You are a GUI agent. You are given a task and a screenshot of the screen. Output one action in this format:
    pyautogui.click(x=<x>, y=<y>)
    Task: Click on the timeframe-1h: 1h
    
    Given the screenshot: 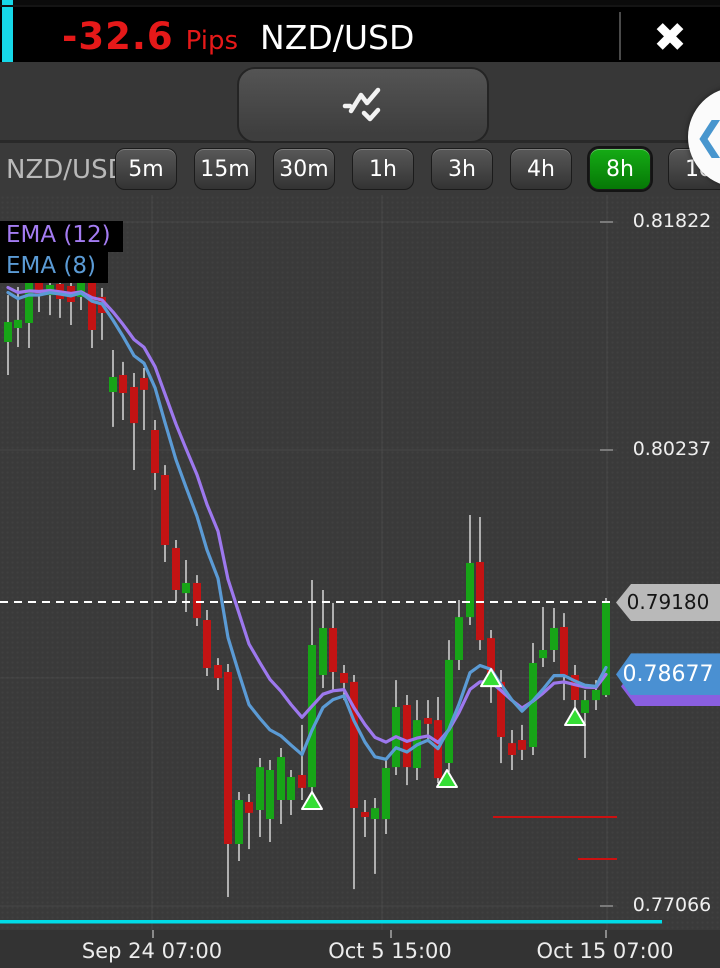 What is the action you would take?
    pyautogui.click(x=383, y=169)
    